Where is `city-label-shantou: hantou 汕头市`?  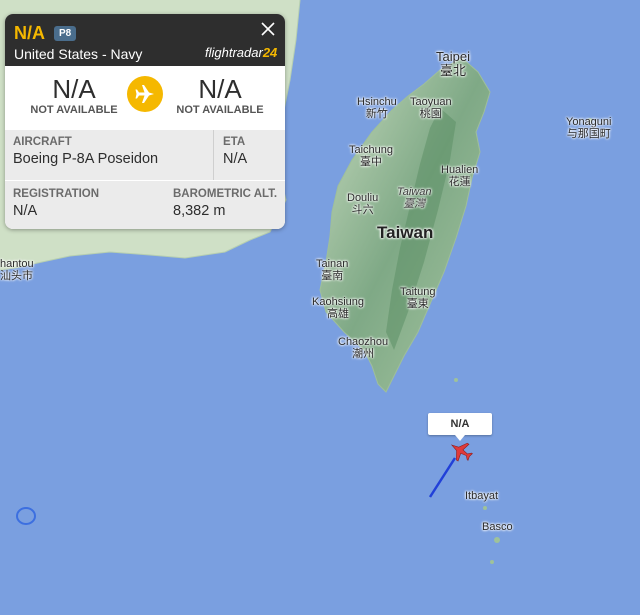 city-label-shantou: hantou 汕头市 is located at coordinates (17, 270).